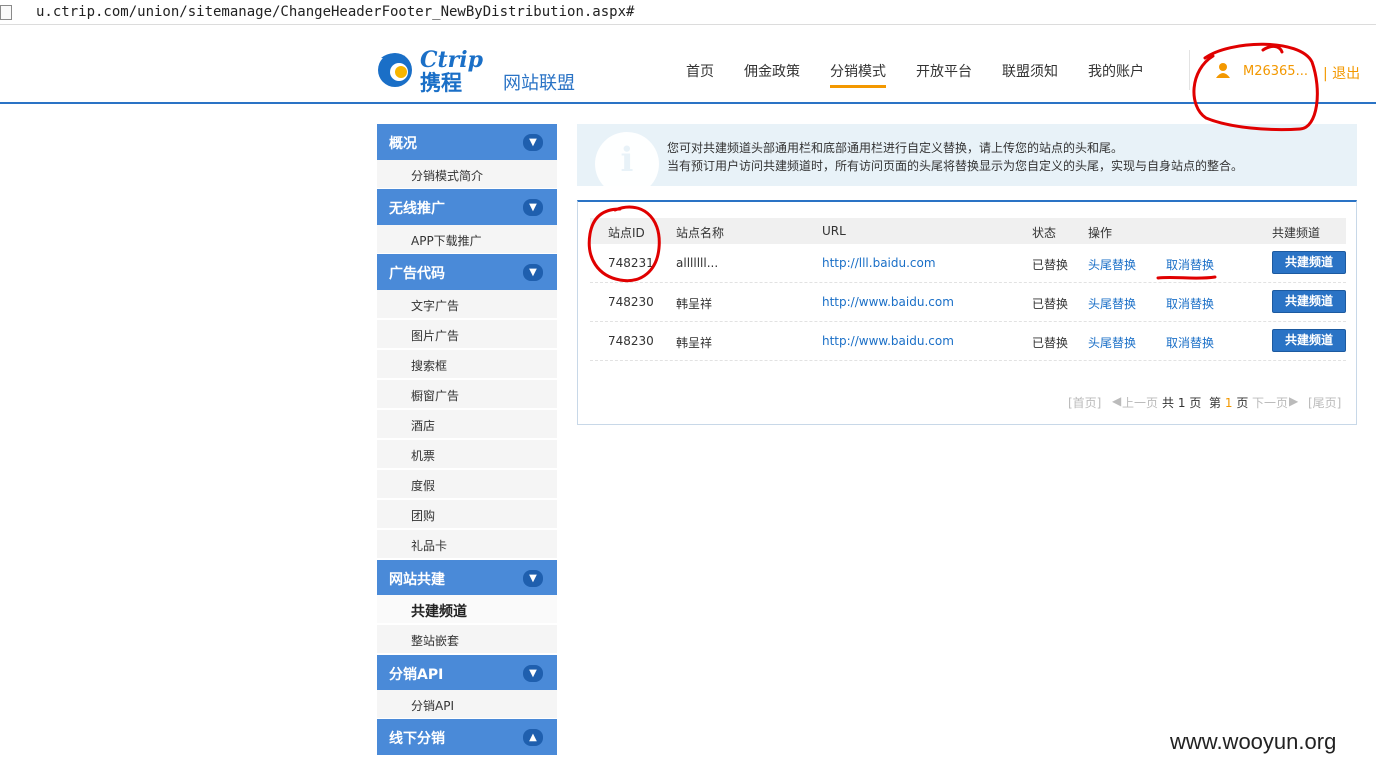 This screenshot has width=1376, height=770. Describe the element at coordinates (467, 484) in the screenshot. I see `sidebar-item-vacation: 度假` at that location.